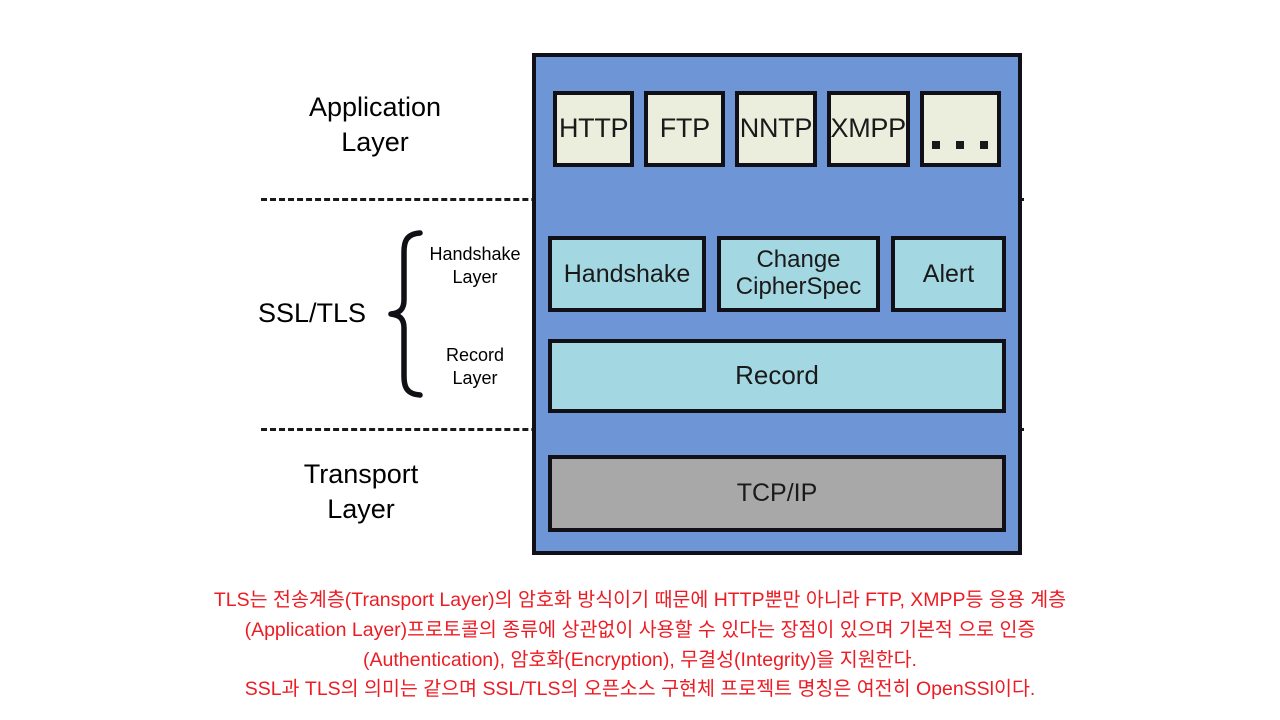 This screenshot has height=720, width=1280. I want to click on ssltls-label: SSL/TLS, so click(312, 313).